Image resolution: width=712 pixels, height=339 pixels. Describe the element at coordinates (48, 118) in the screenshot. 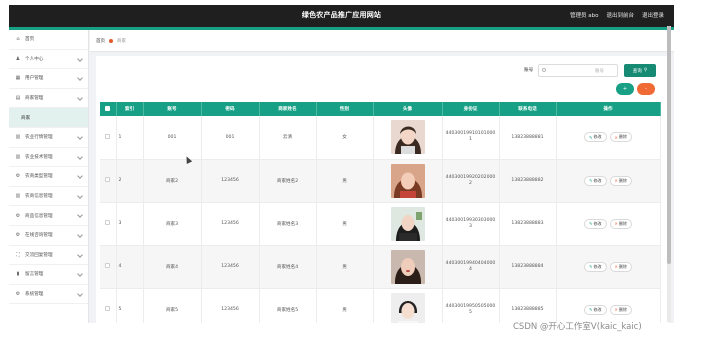

I see `sidebar-item-4: 商家` at that location.